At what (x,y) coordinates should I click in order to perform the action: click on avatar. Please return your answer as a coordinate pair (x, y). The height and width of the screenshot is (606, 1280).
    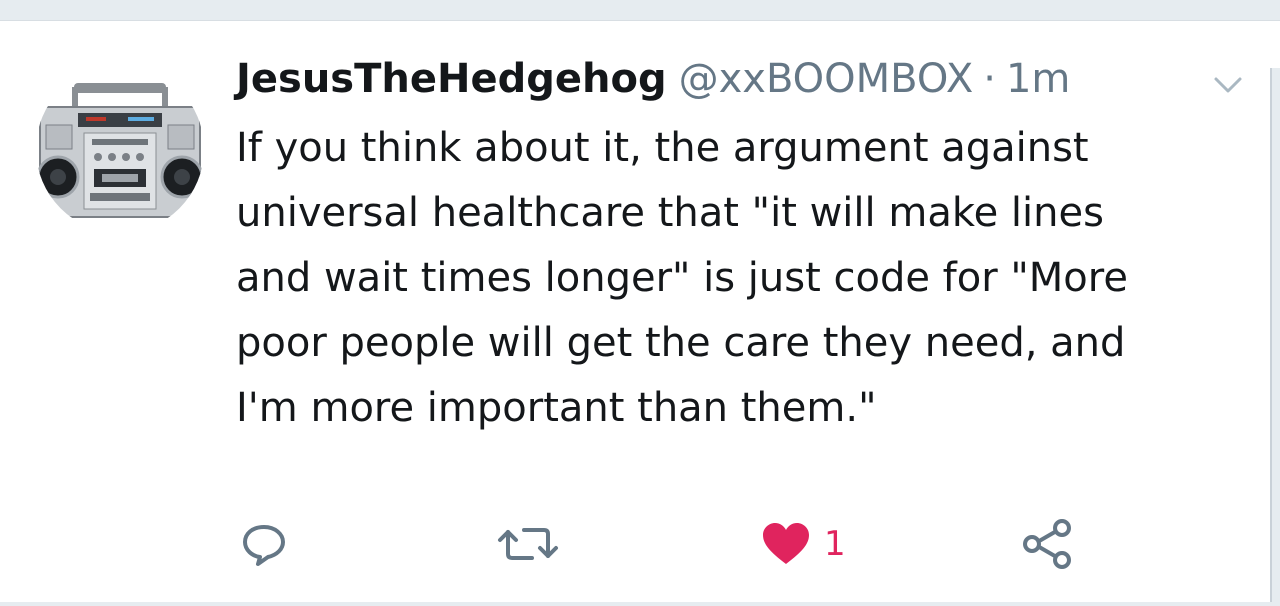
    Looking at the image, I should click on (120, 149).